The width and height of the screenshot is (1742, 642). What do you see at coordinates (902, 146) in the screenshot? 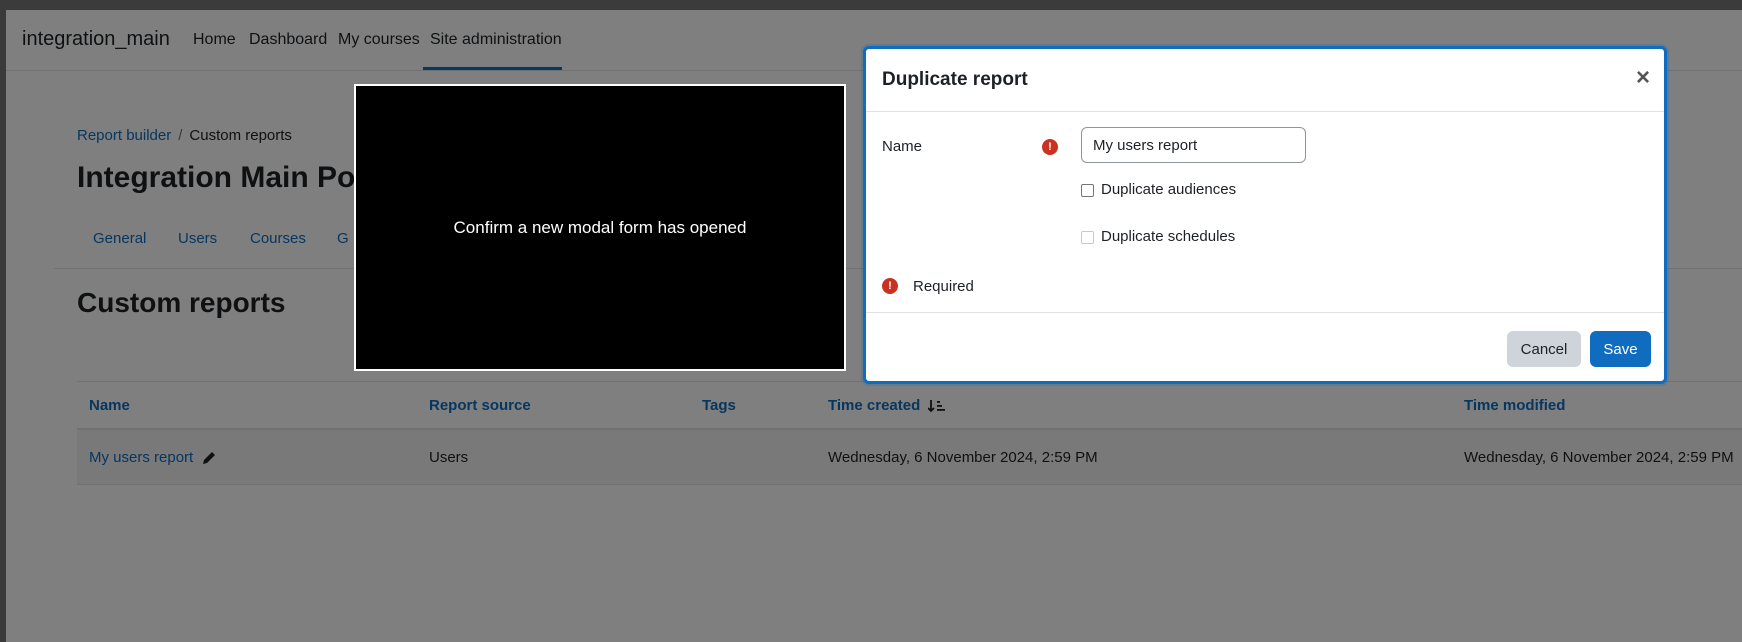
I see `name-label: Name` at bounding box center [902, 146].